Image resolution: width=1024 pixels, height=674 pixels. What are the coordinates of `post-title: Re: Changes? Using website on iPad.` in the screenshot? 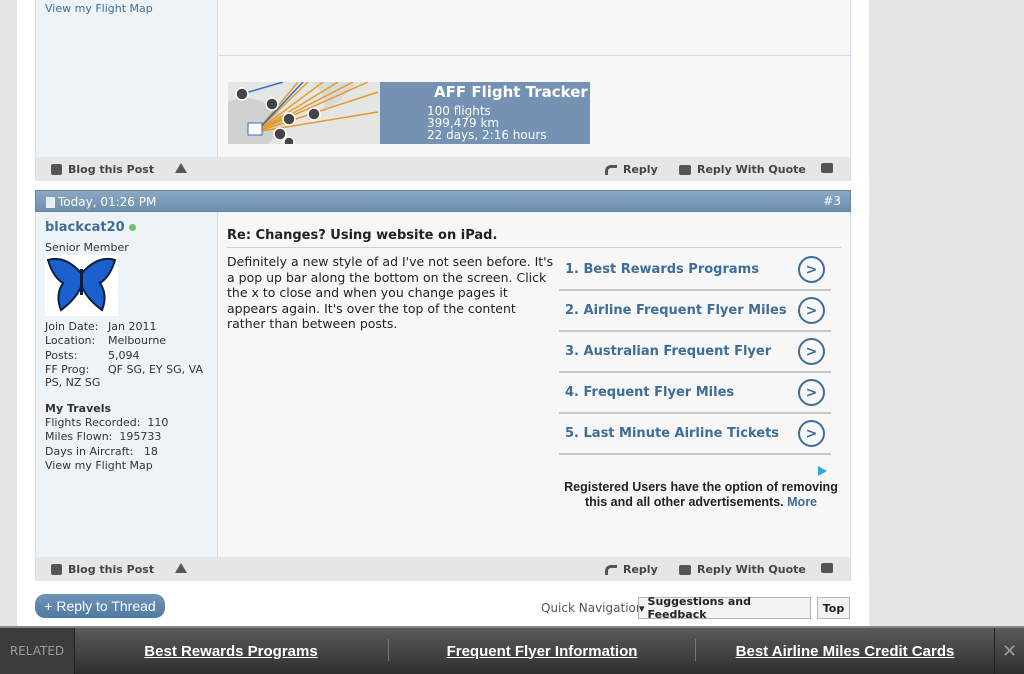 It's located at (362, 235).